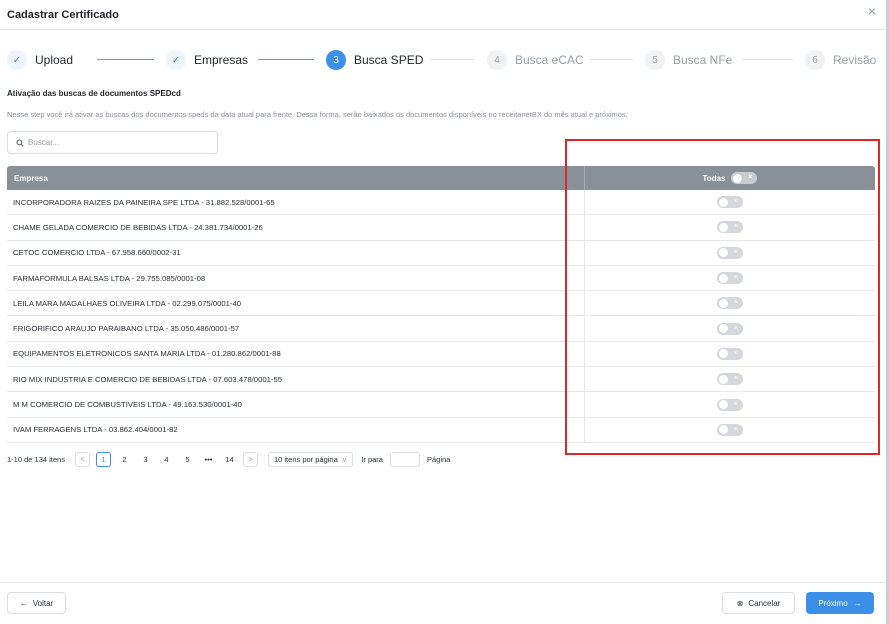  I want to click on step-empresas: ✓ Empresas, so click(207, 60).